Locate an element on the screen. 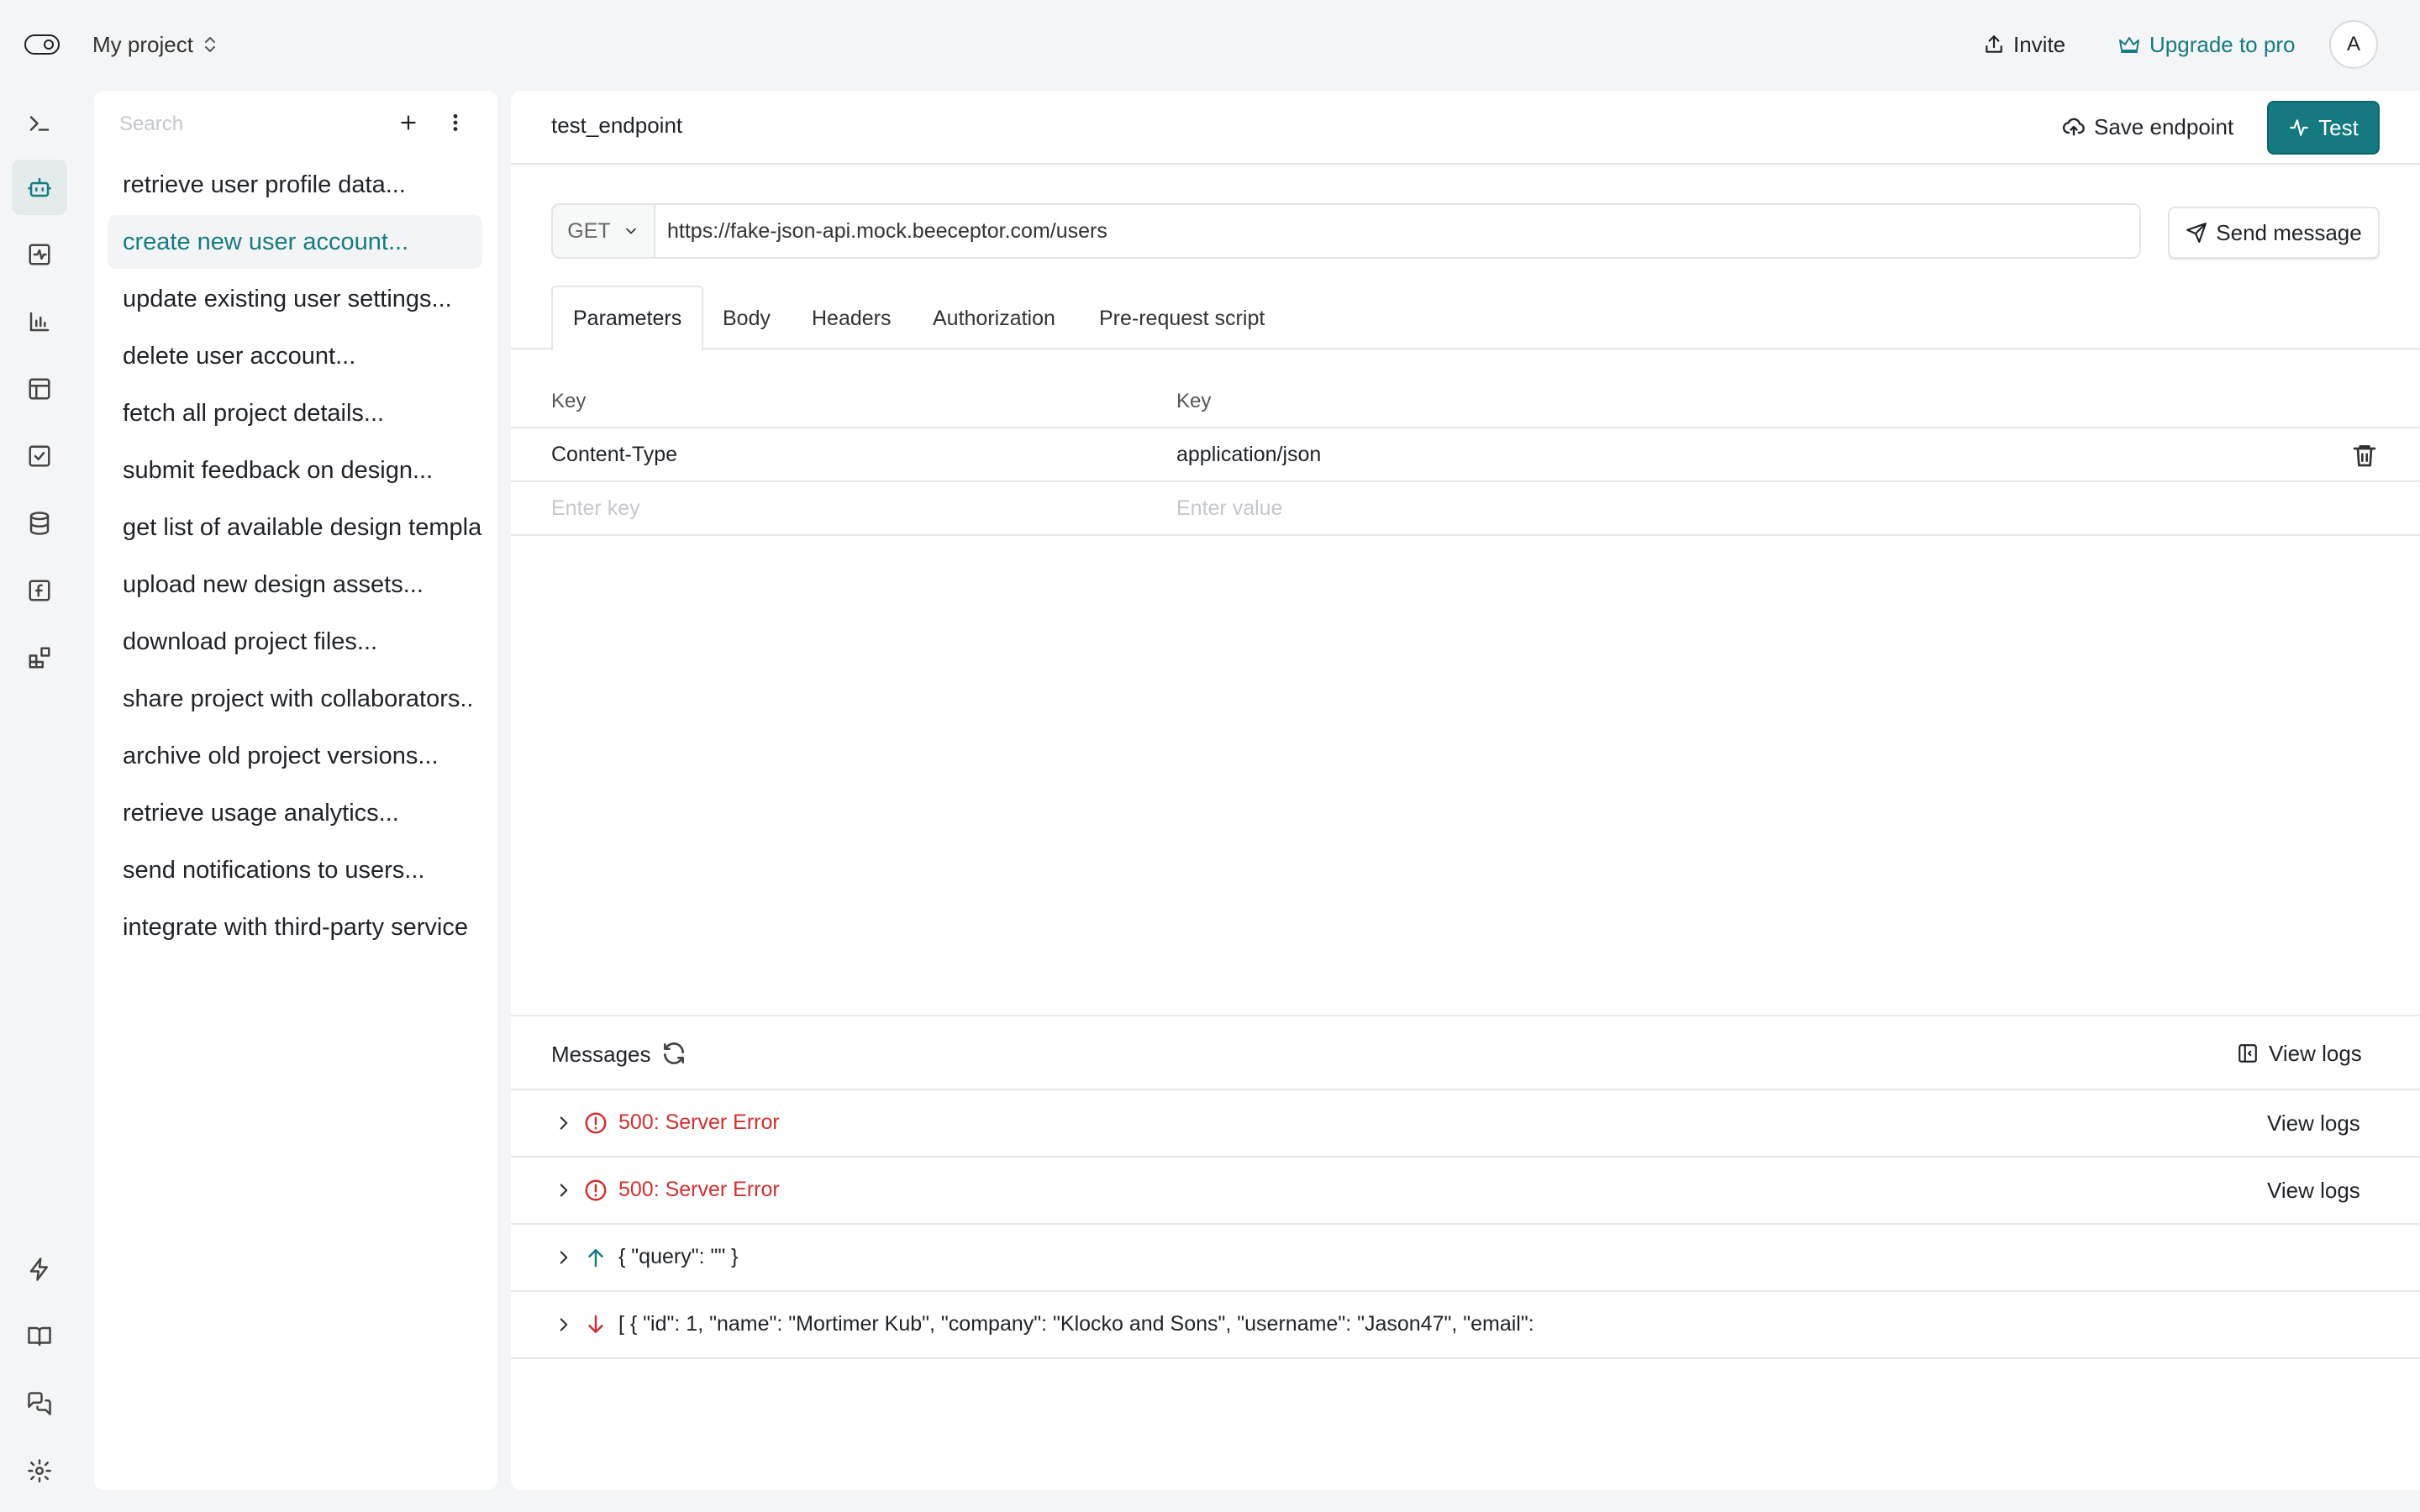  terminal-icon is located at coordinates (39, 123).